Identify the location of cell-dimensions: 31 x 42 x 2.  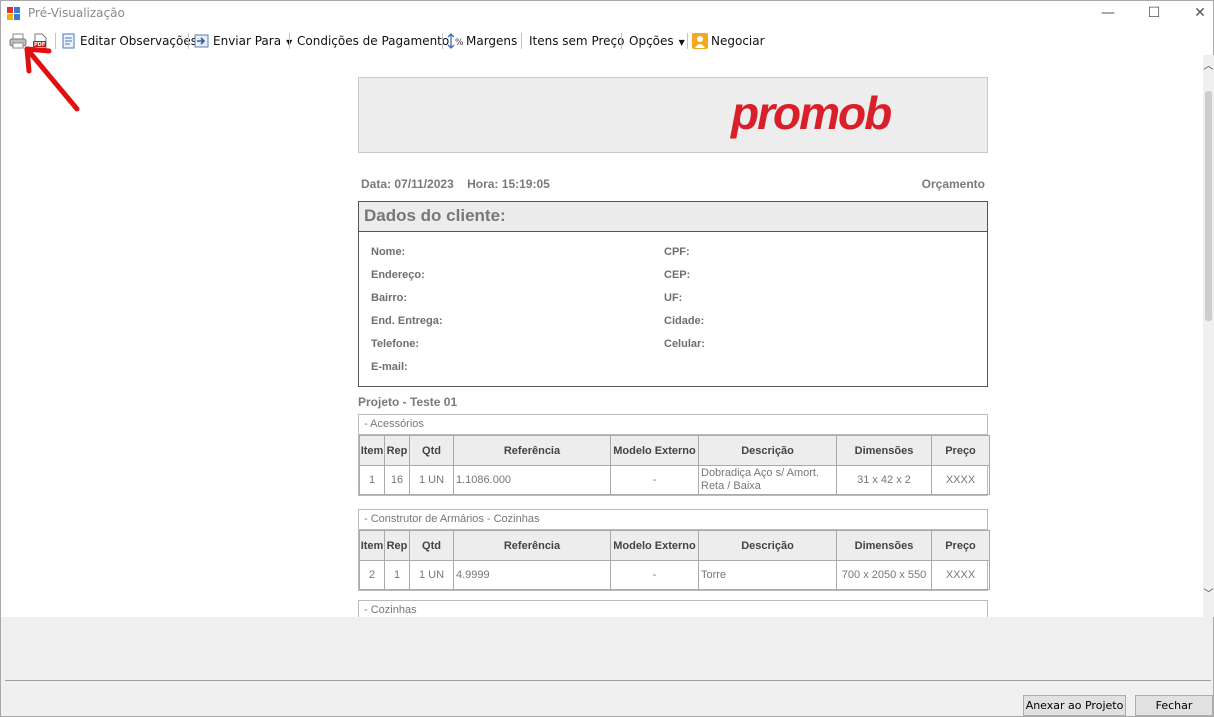
(884, 480).